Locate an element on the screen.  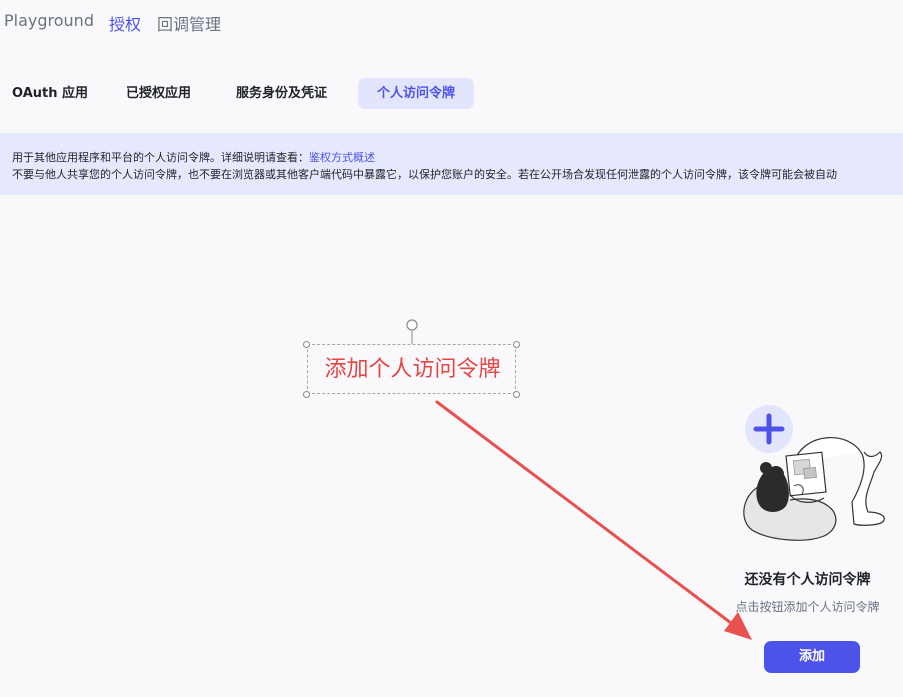
top-nav-auth: 授权 is located at coordinates (125, 23).